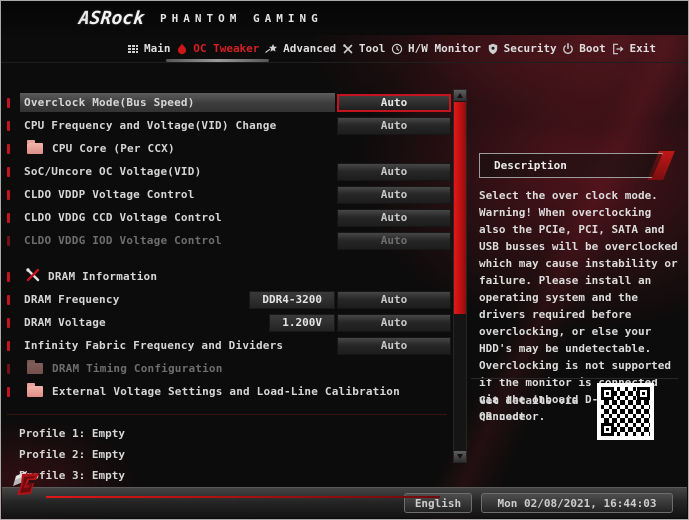 The height and width of the screenshot is (520, 689). What do you see at coordinates (568, 48) in the screenshot?
I see `power-icon` at bounding box center [568, 48].